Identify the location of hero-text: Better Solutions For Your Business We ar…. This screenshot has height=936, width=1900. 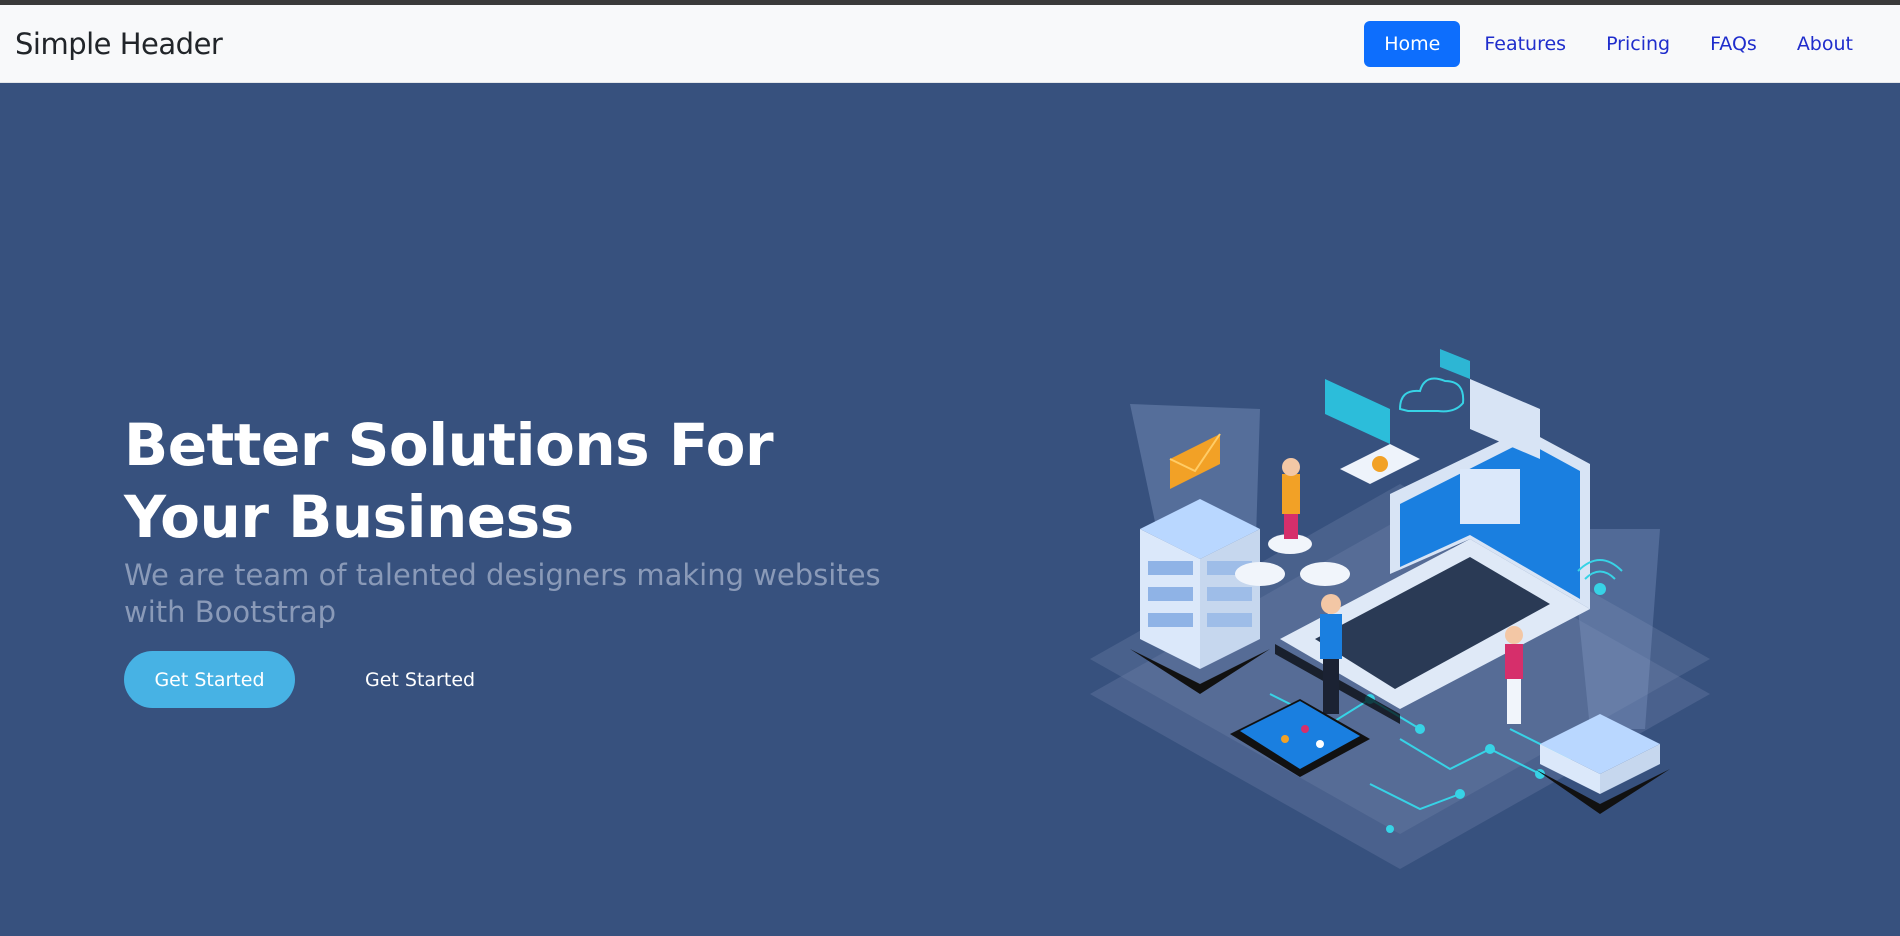
(524, 558).